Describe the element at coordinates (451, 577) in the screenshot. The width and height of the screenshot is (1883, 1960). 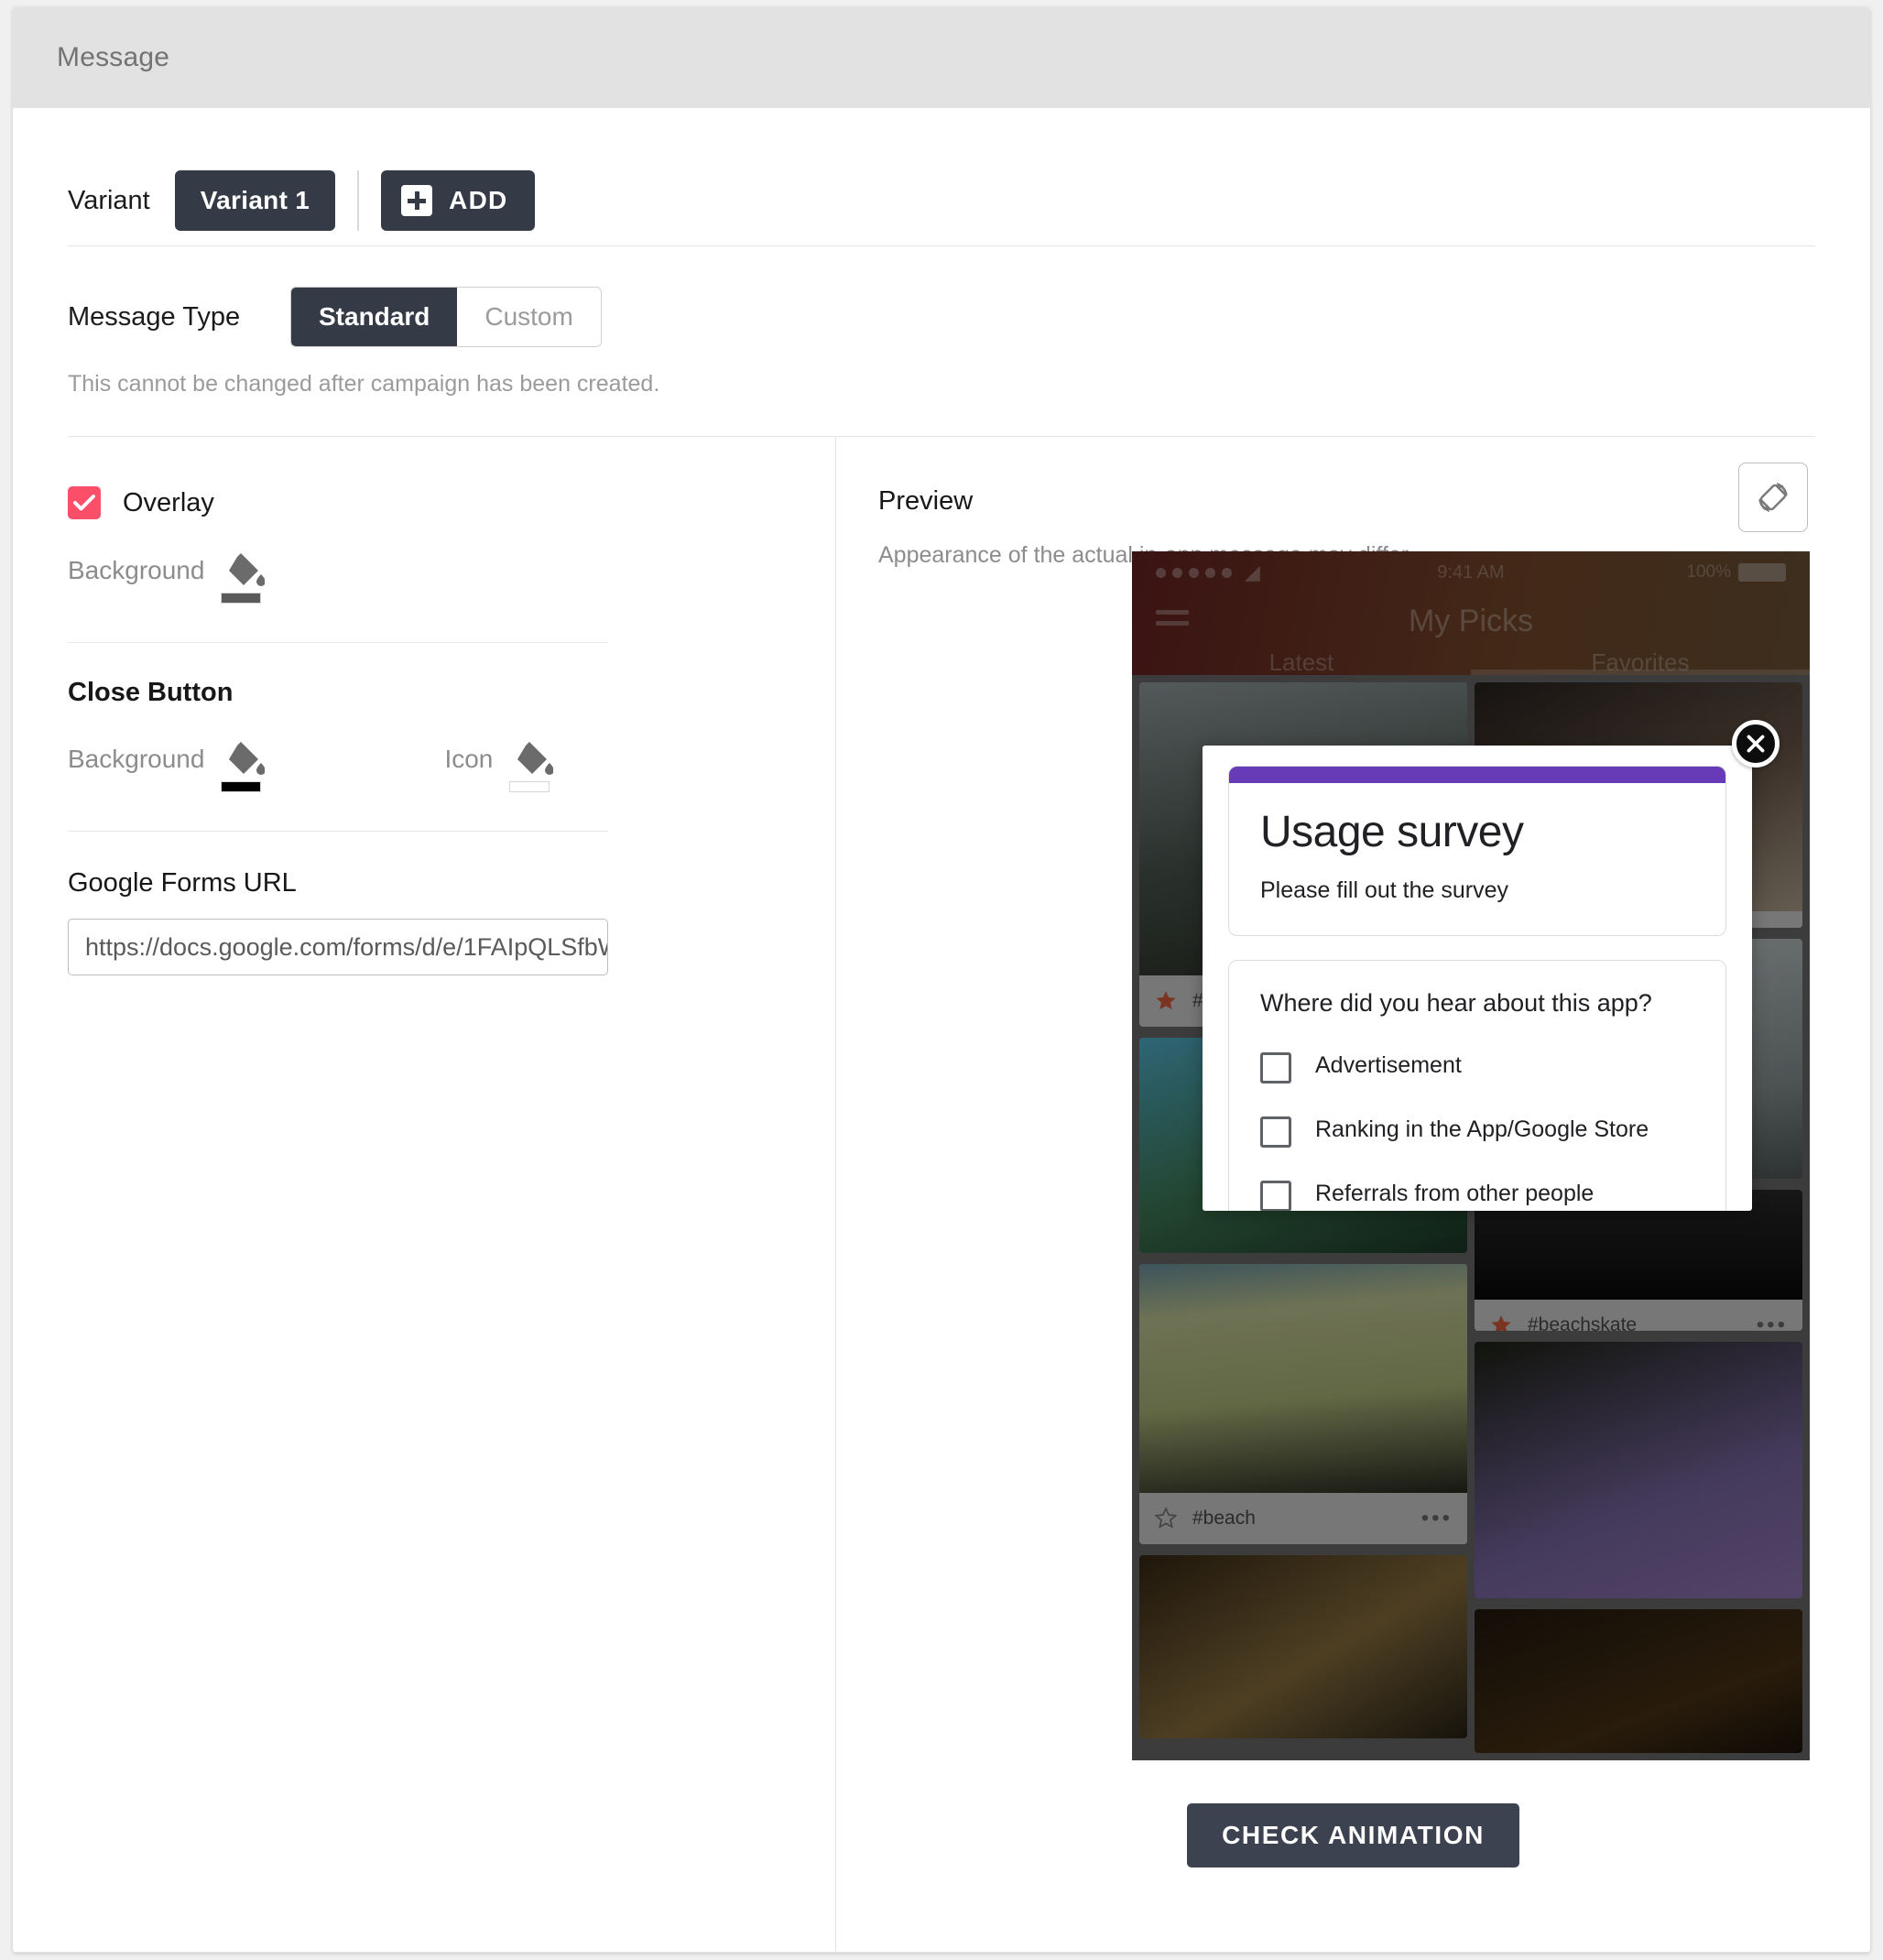
I see `overlay-background-row: Background` at that location.